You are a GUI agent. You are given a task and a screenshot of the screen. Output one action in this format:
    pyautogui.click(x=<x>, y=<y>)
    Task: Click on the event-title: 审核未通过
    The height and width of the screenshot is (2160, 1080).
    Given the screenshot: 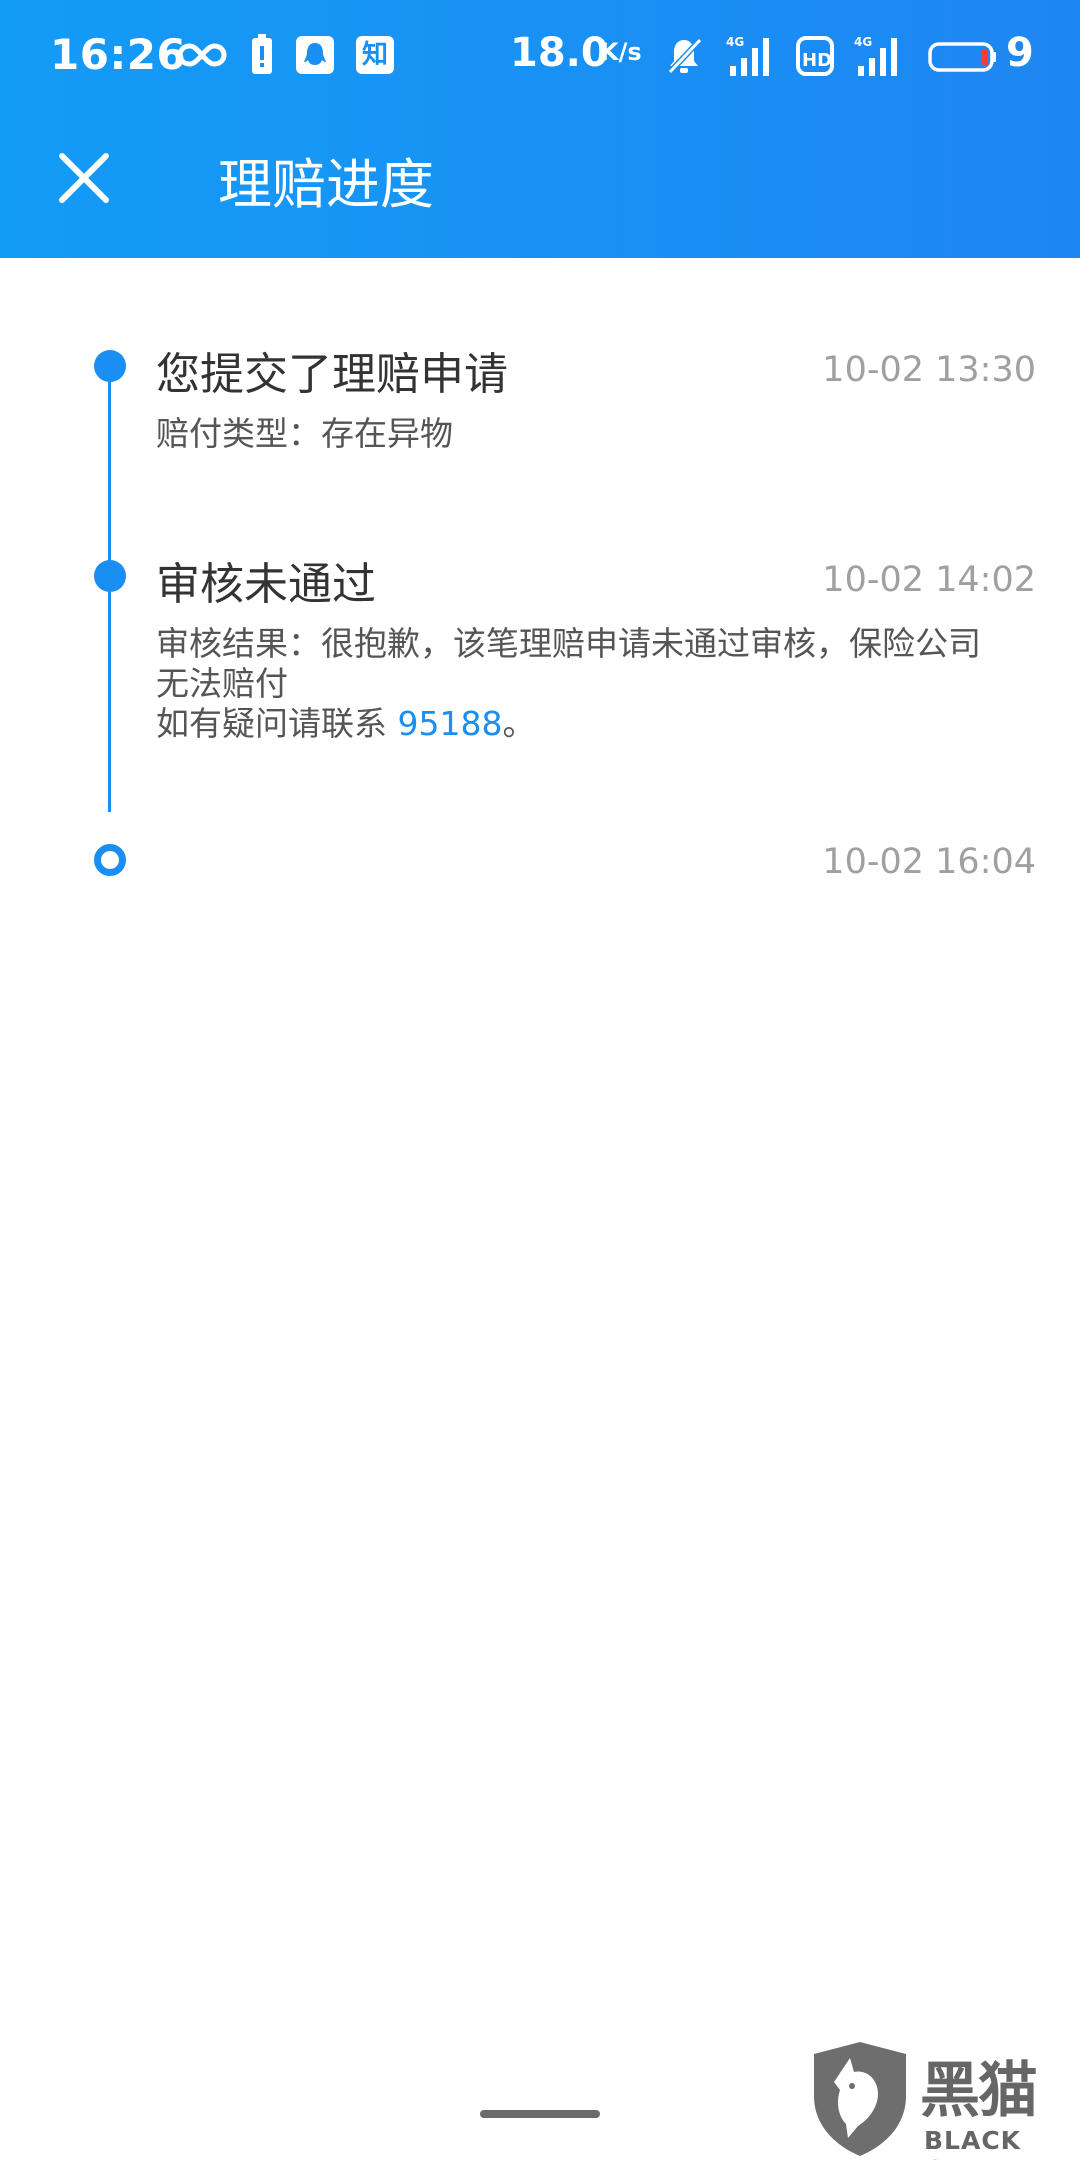 What is the action you would take?
    pyautogui.click(x=266, y=584)
    